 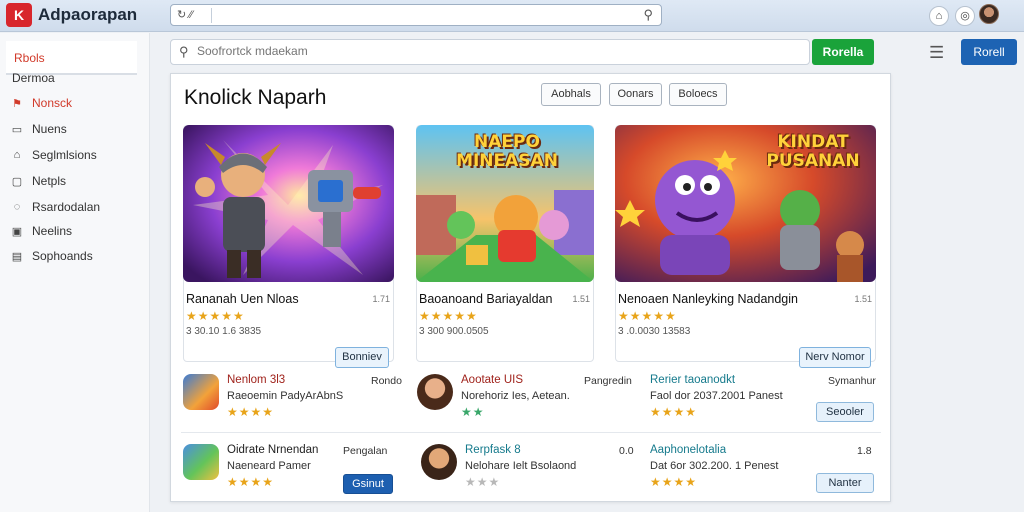 What do you see at coordinates (936, 53) in the screenshot?
I see `menu-icon: ☰` at bounding box center [936, 53].